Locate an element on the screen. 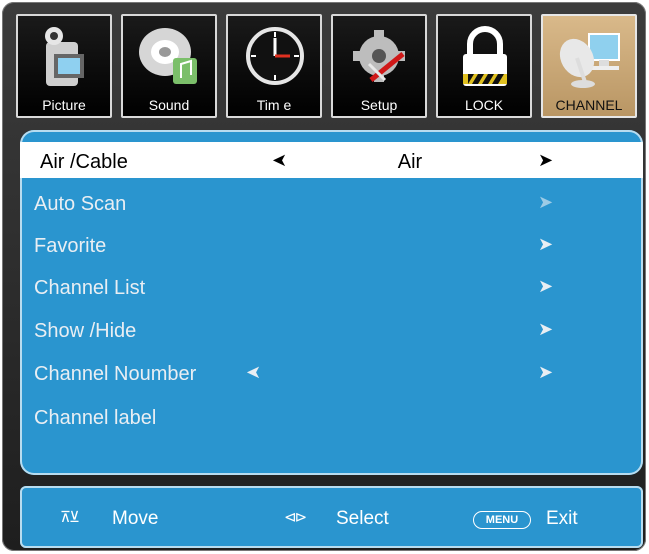  menu-item-label: Show /Hide is located at coordinates (85, 331).